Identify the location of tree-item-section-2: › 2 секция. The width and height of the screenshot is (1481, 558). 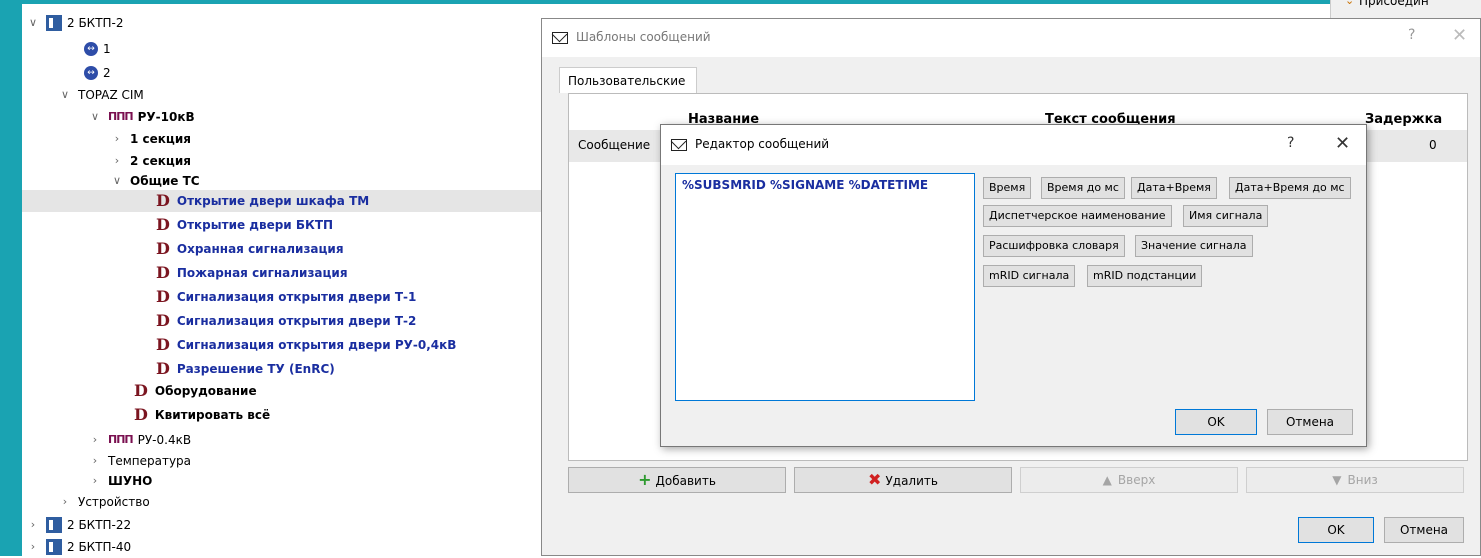
(150, 161).